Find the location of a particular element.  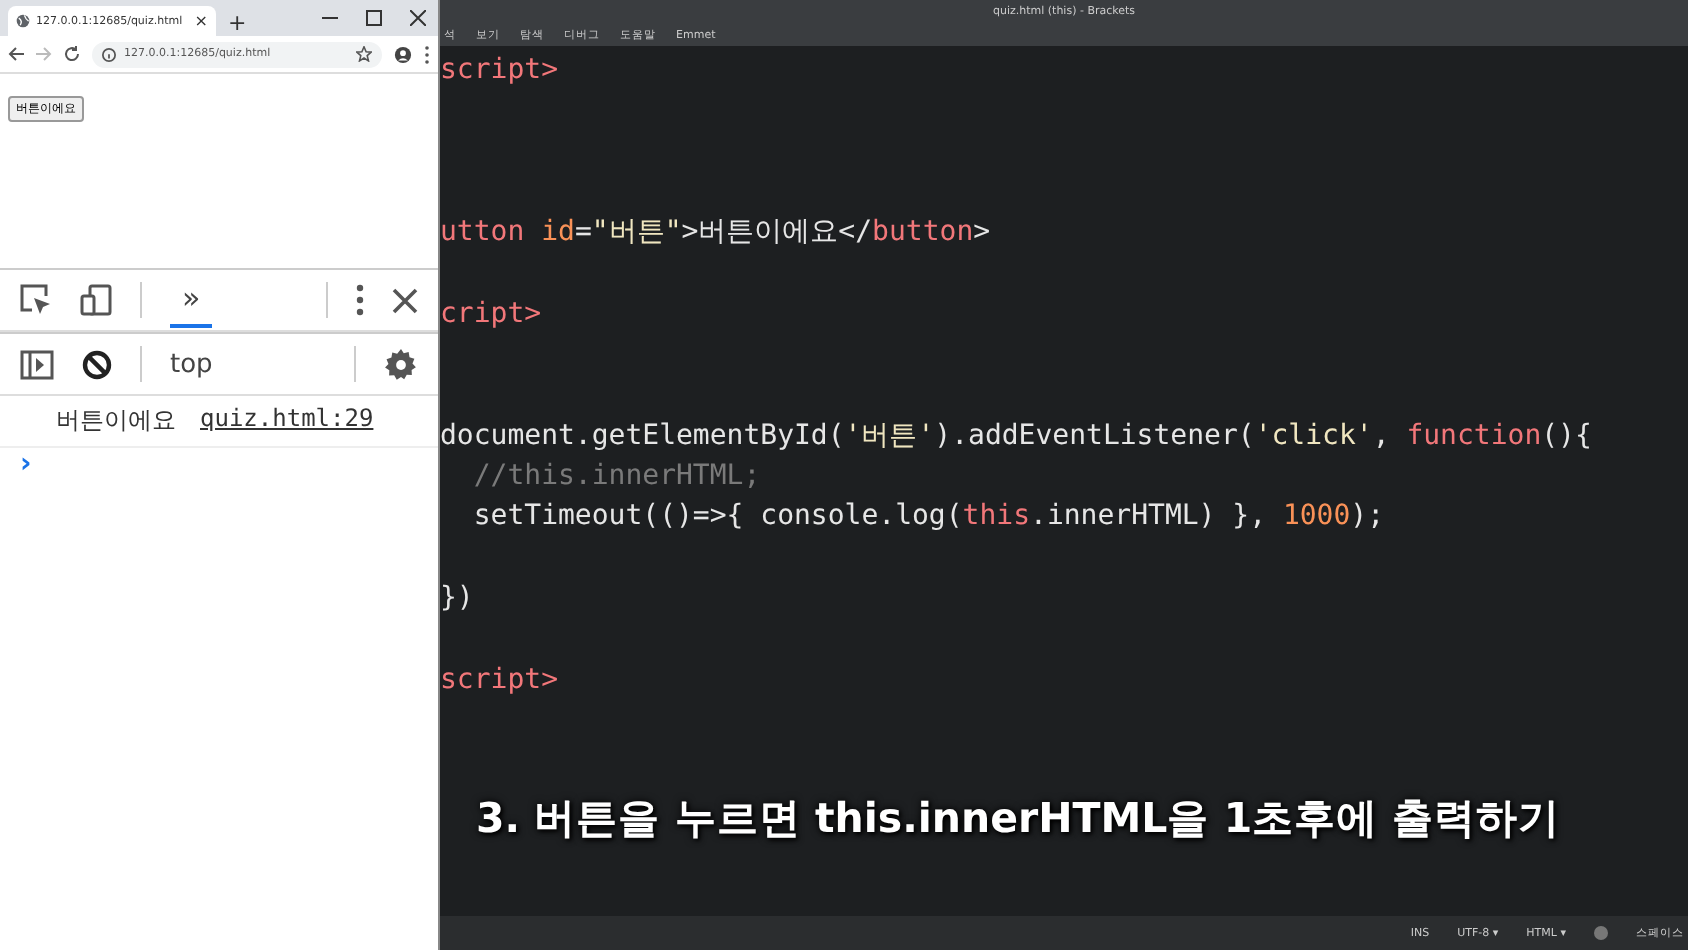

more-menu-icon is located at coordinates (427, 54).